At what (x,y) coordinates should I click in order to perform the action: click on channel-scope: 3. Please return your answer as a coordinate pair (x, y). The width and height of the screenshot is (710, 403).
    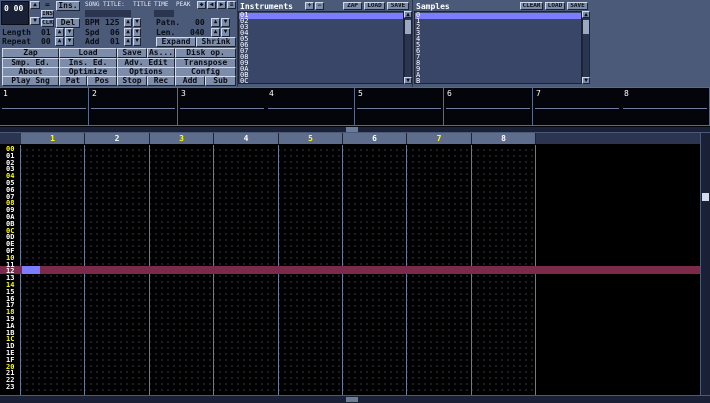
    Looking at the image, I should click on (222, 107).